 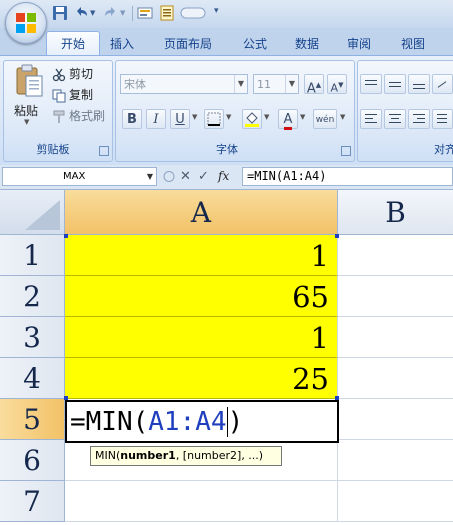 I want to click on underline-button: U, so click(x=180, y=119).